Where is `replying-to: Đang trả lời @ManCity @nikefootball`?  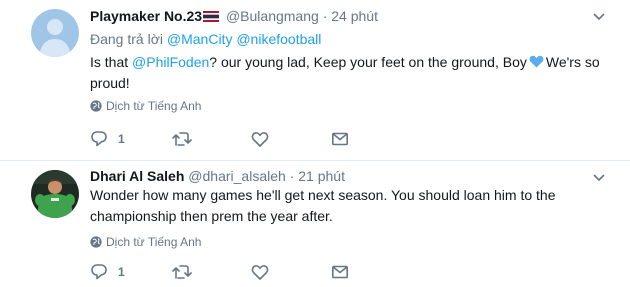 replying-to: Đang trả lời @ManCity @nikefootball is located at coordinates (205, 39).